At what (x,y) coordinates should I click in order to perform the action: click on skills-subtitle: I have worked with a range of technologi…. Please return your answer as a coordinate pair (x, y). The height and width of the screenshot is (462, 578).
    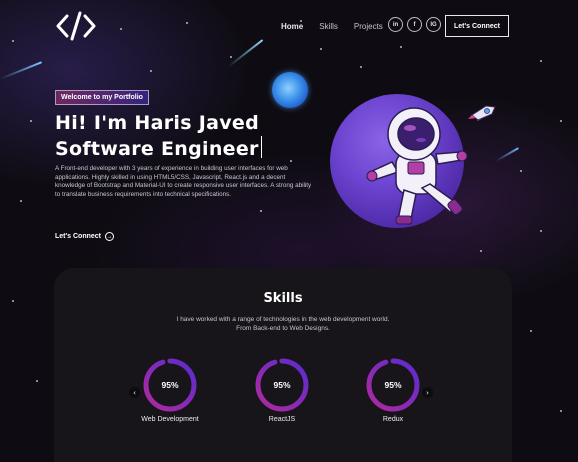
    Looking at the image, I should click on (283, 324).